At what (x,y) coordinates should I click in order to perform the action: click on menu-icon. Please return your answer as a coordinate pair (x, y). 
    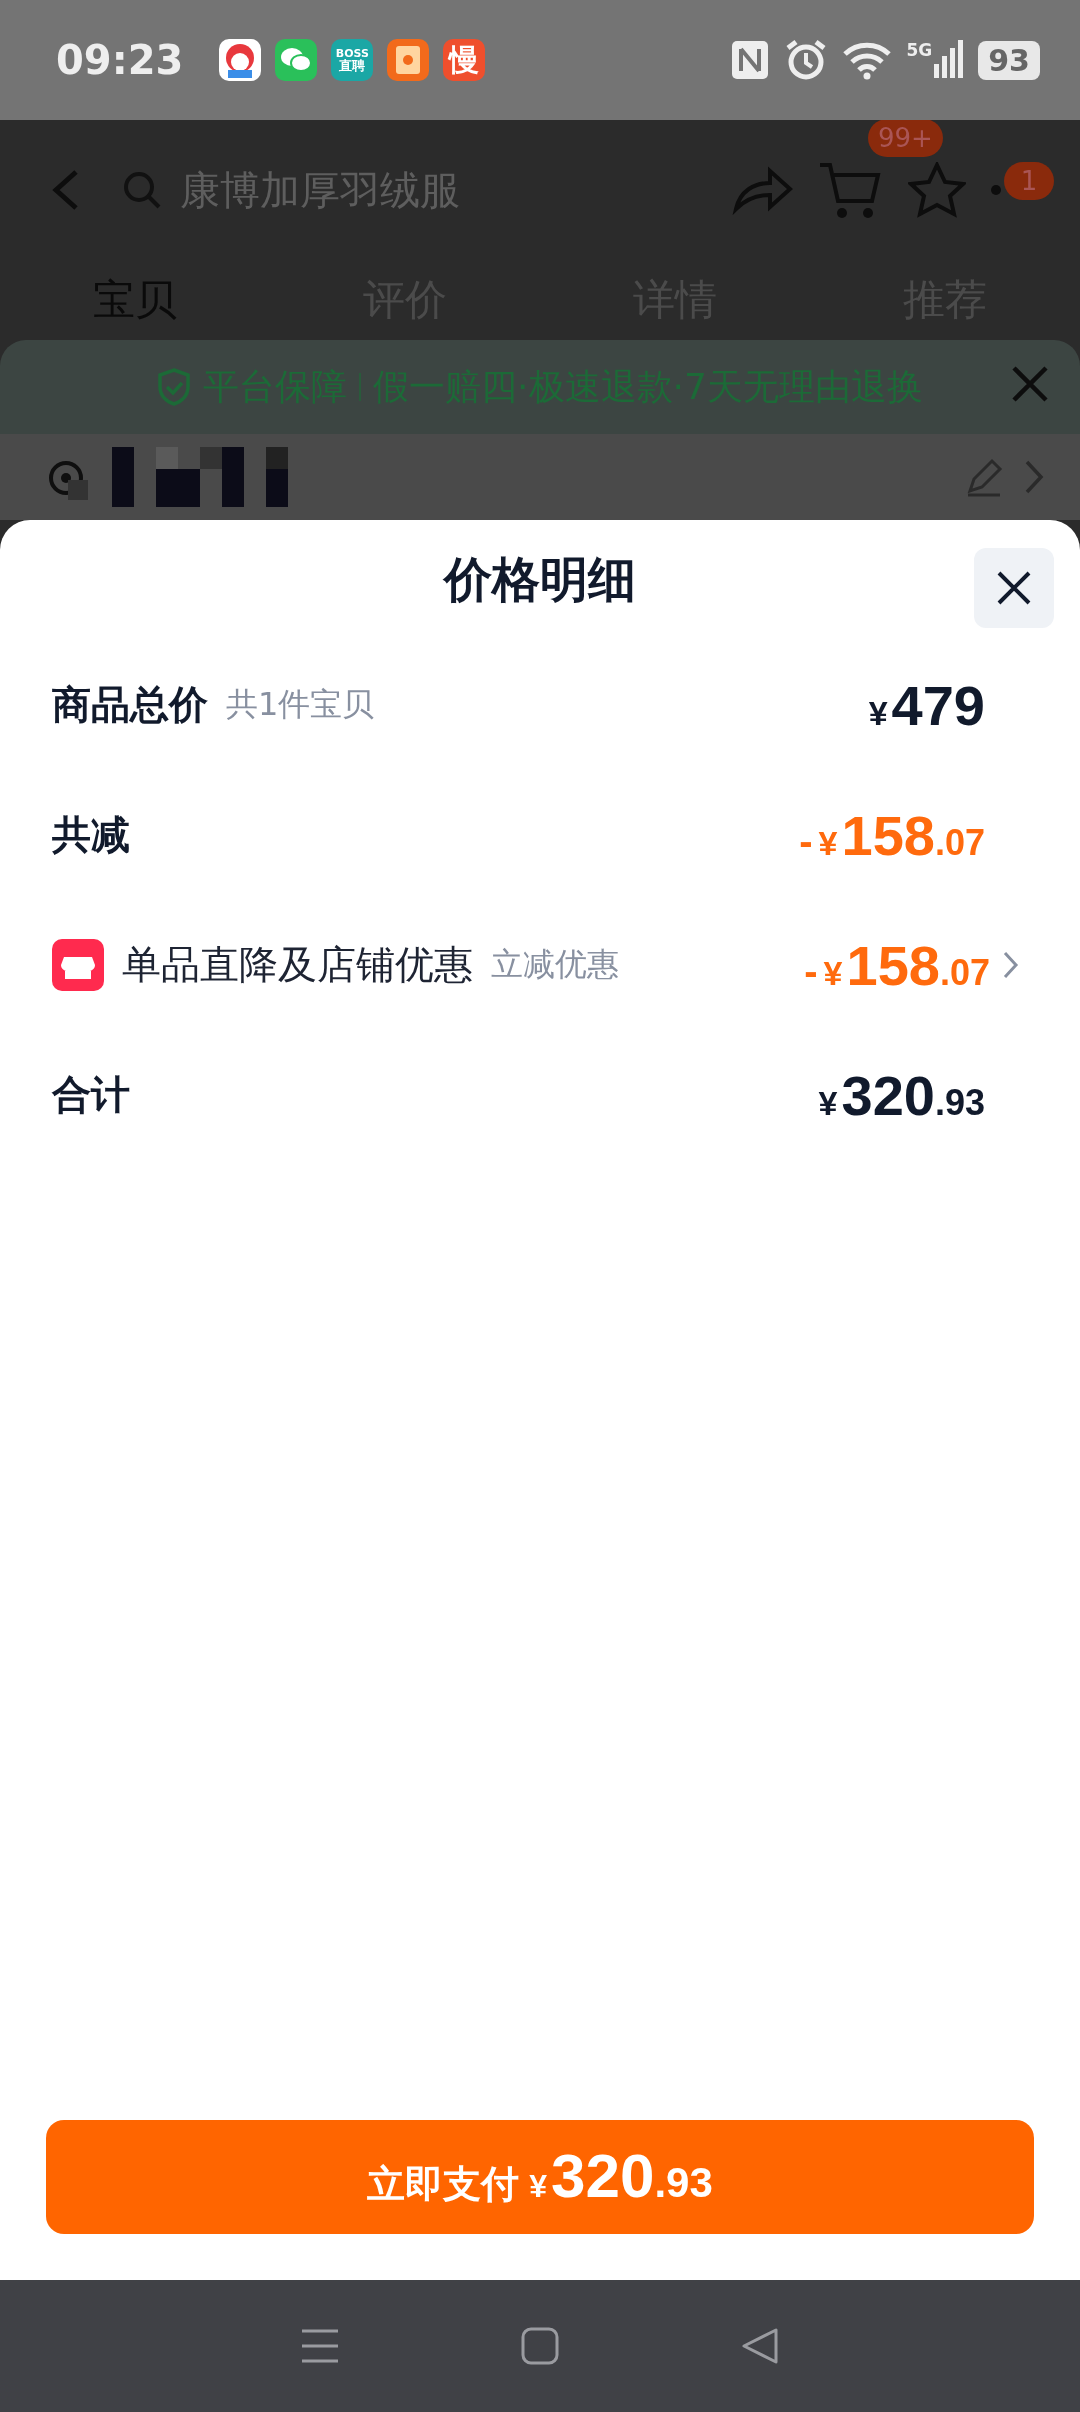
    Looking at the image, I should click on (320, 2346).